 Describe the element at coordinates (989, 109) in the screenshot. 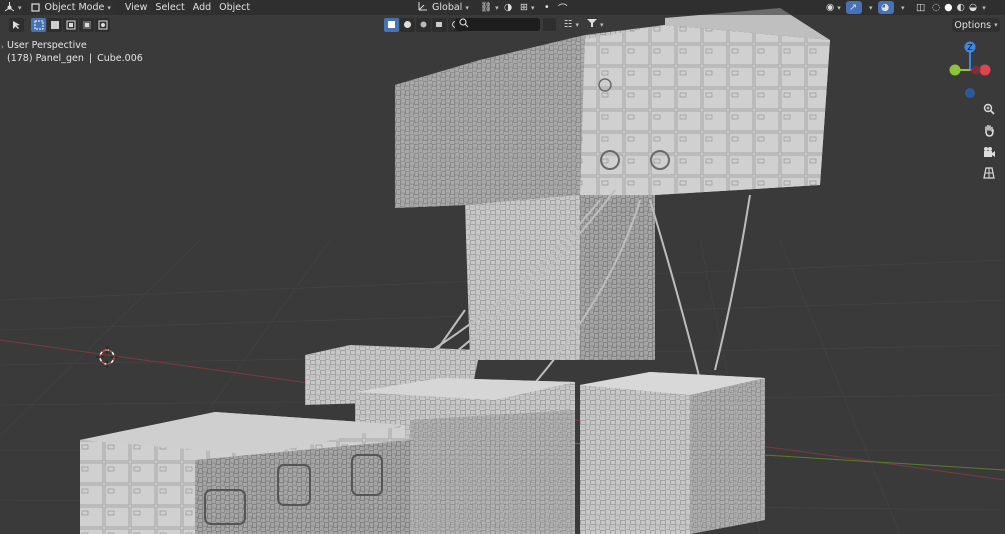

I see `zoom-icon` at that location.